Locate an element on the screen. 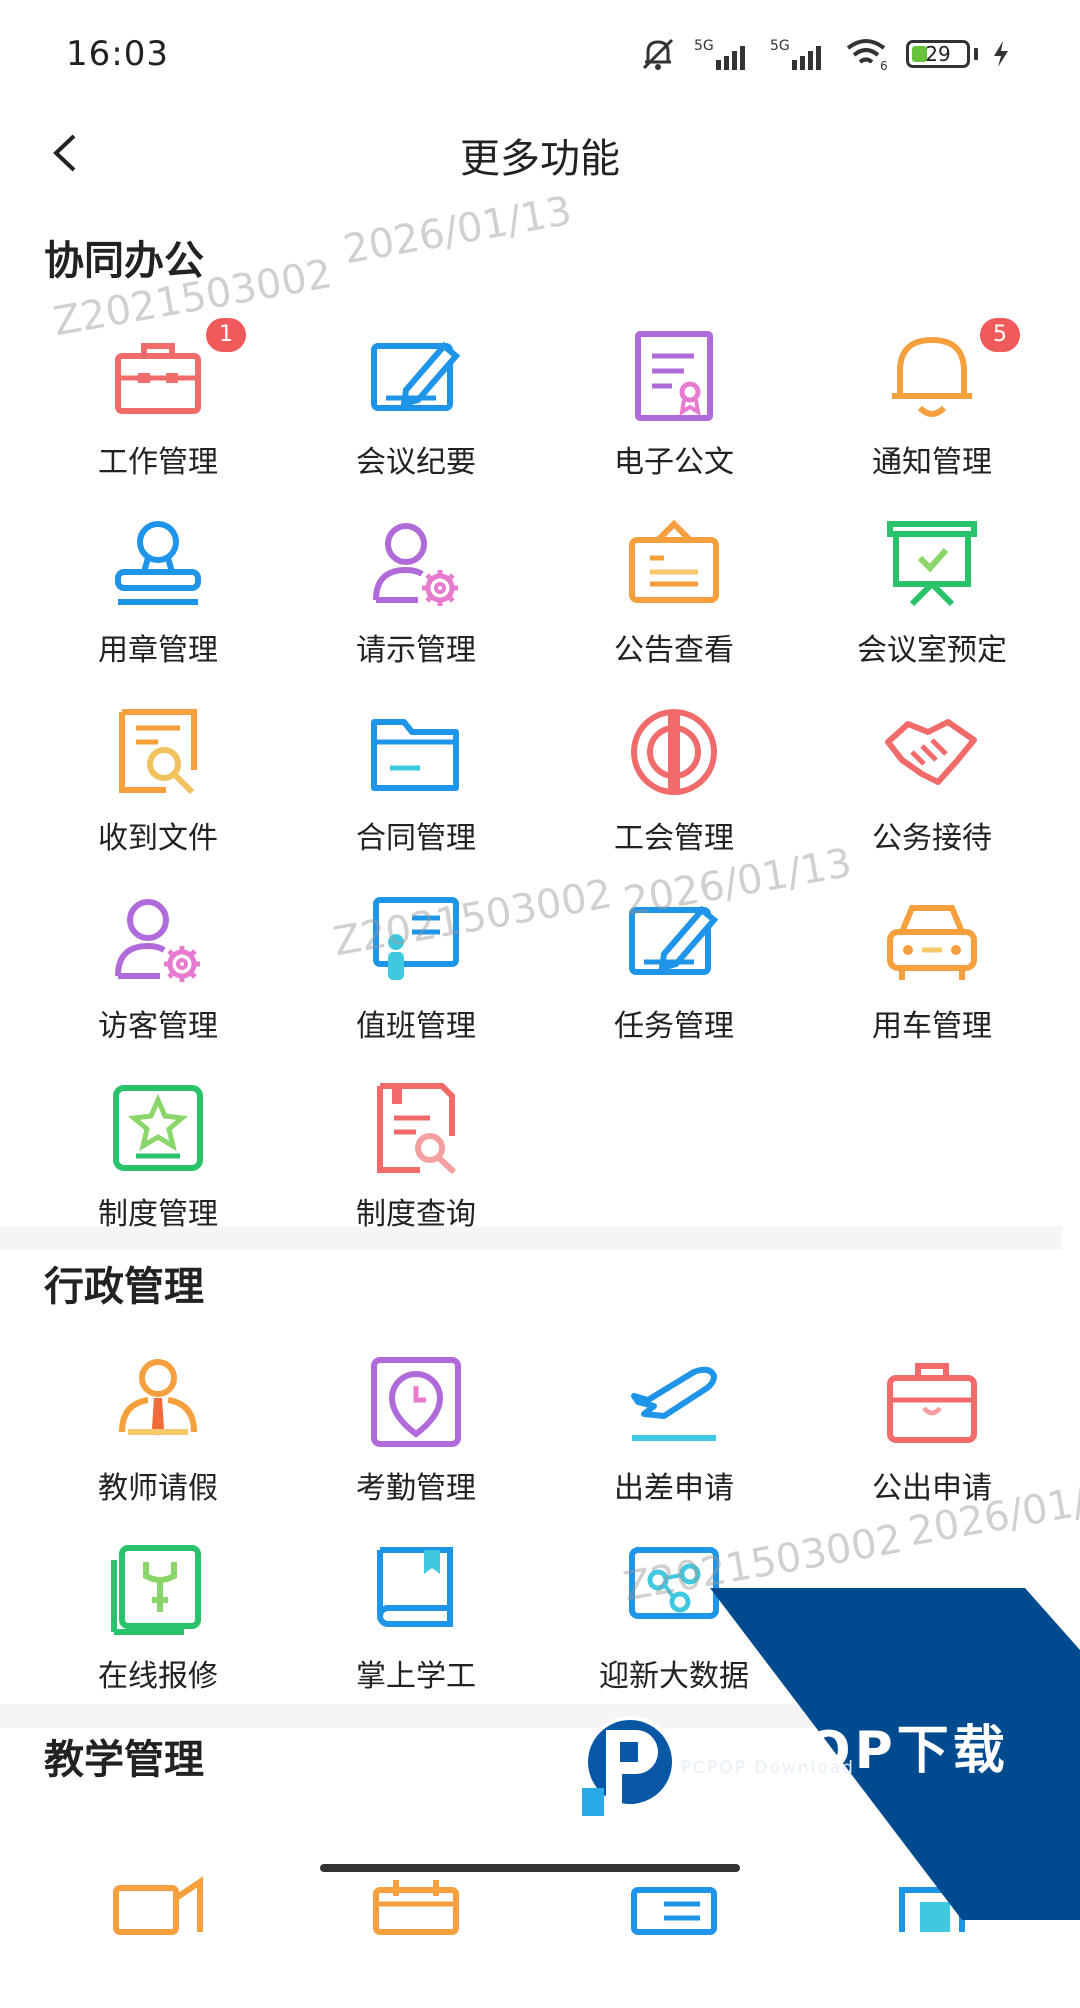 The height and width of the screenshot is (2008, 1080). status-time: 16:03 is located at coordinates (117, 54).